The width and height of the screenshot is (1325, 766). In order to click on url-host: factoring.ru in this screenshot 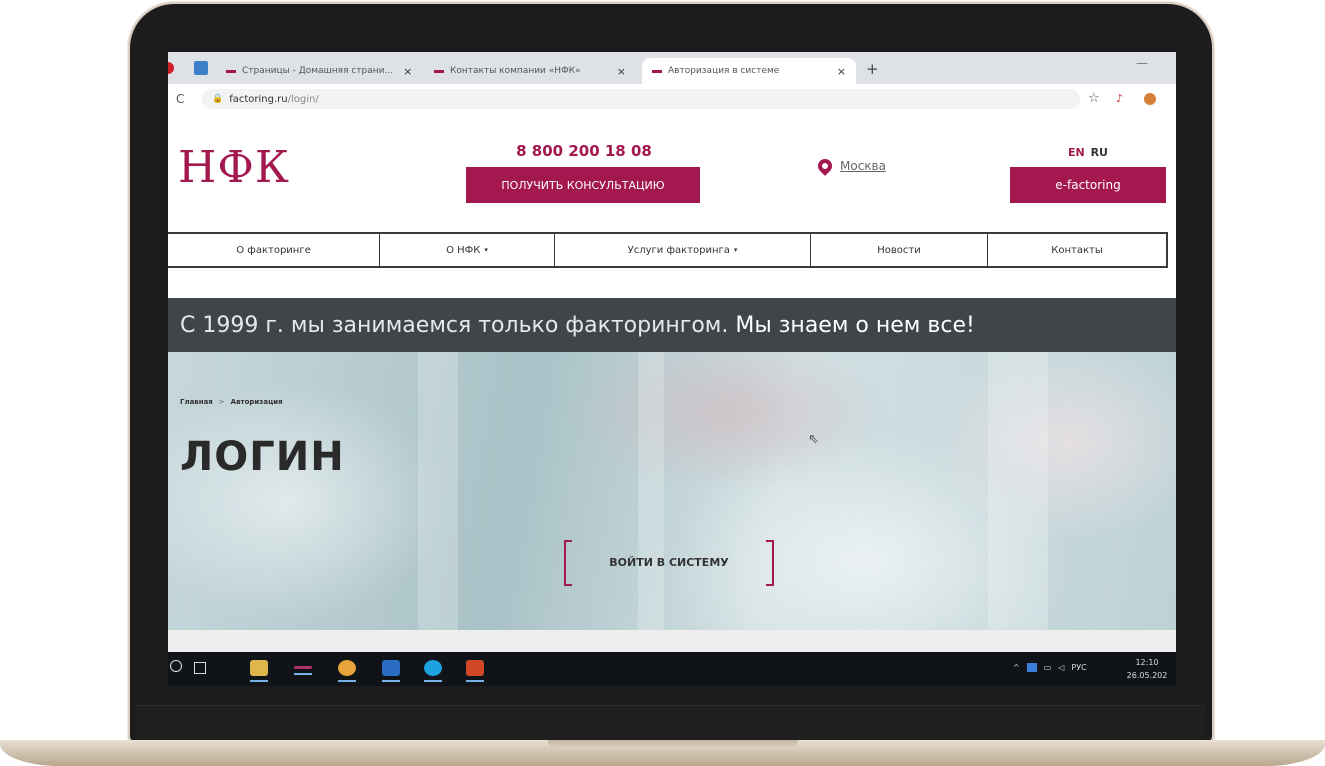, I will do `click(258, 99)`.